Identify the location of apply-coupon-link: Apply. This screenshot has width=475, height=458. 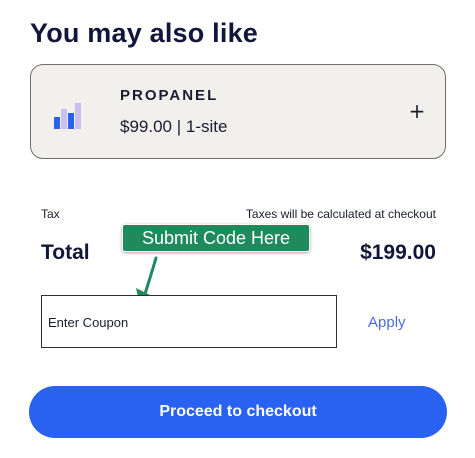
(387, 322).